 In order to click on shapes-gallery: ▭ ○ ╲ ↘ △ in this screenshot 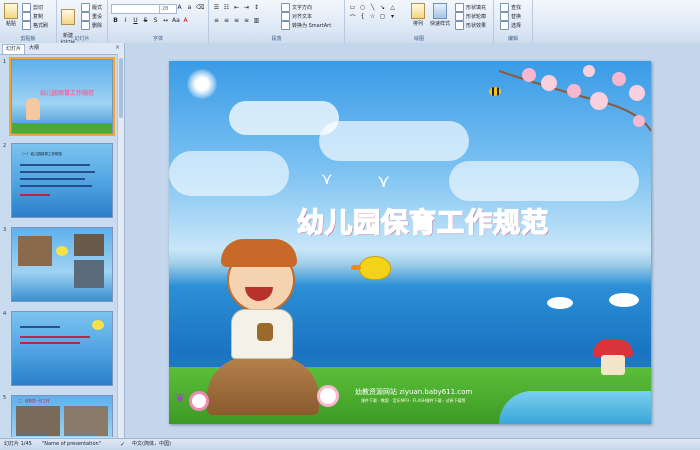, I will do `click(372, 7)`.